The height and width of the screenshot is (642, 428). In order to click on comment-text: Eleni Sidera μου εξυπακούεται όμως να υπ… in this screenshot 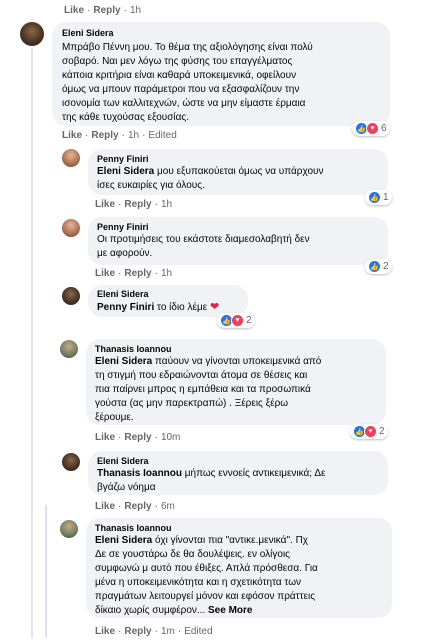, I will do `click(238, 179)`.